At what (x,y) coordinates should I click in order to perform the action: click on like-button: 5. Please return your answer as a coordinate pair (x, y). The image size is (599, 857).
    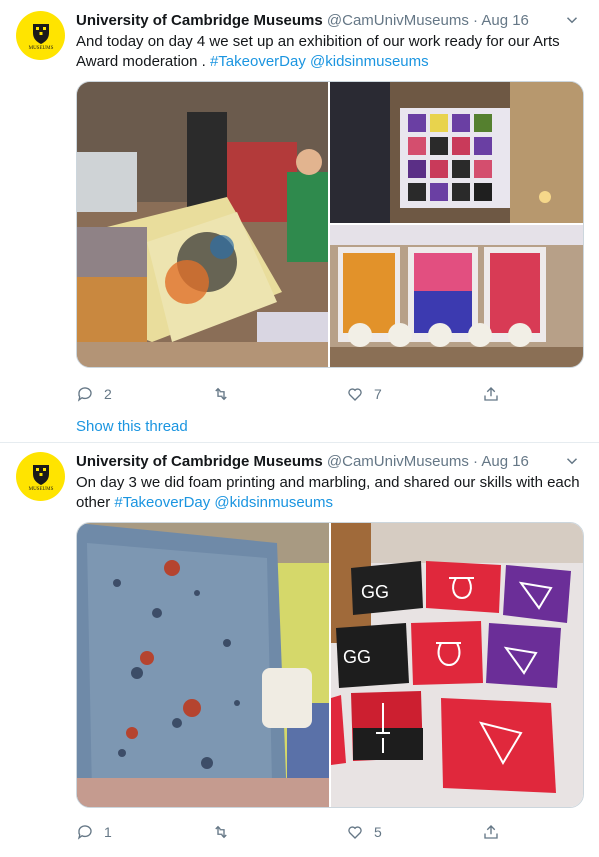
    Looking at the image, I should click on (364, 832).